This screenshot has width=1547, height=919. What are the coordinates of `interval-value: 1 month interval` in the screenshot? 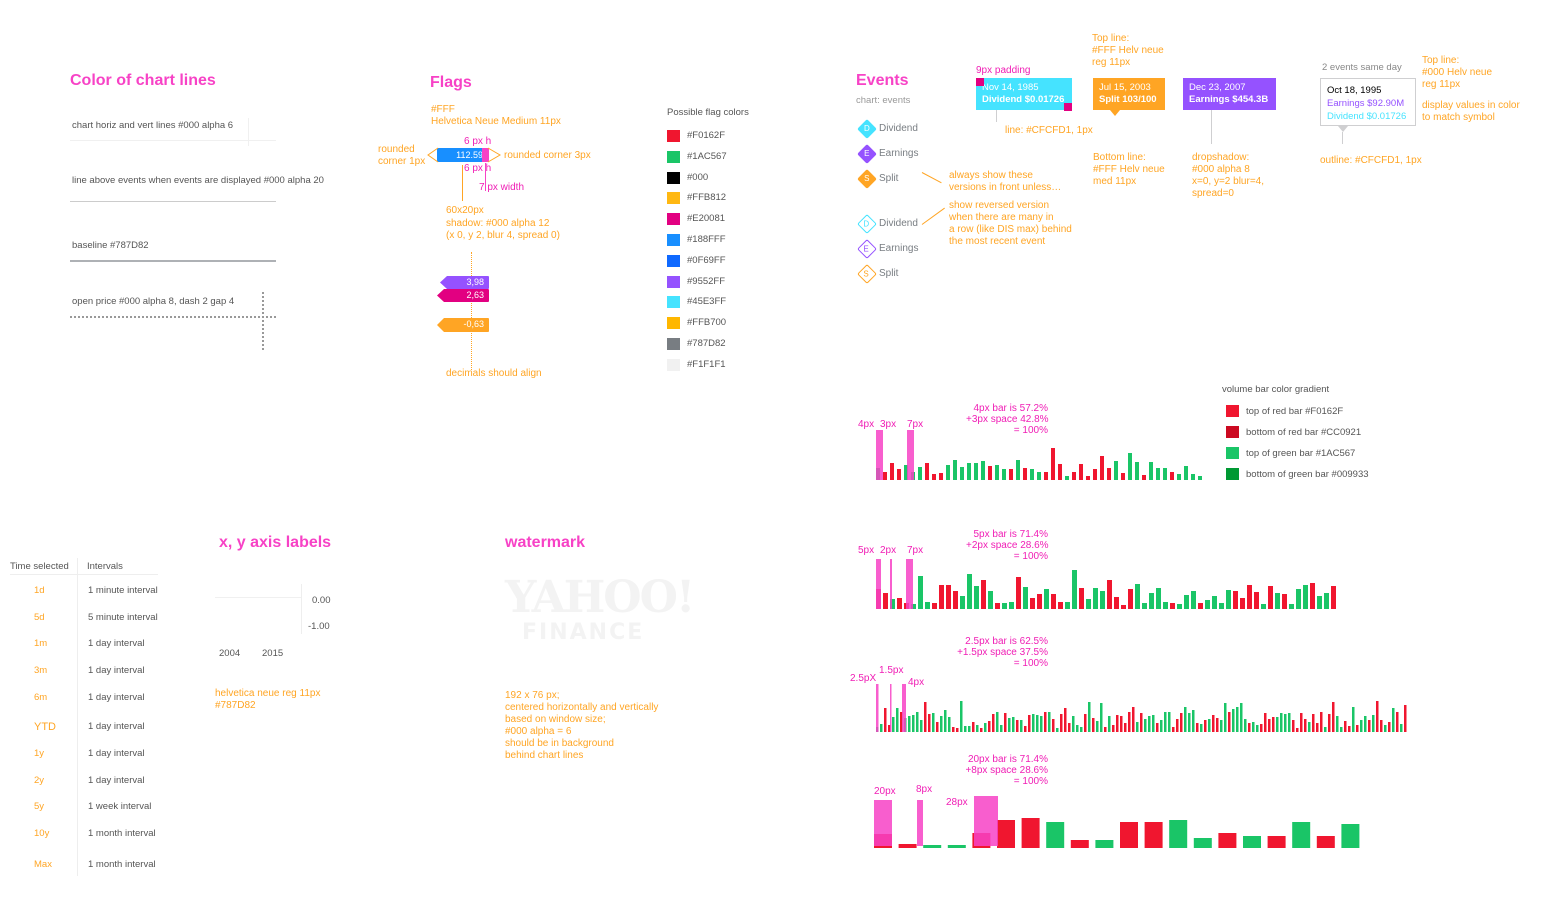 It's located at (122, 833).